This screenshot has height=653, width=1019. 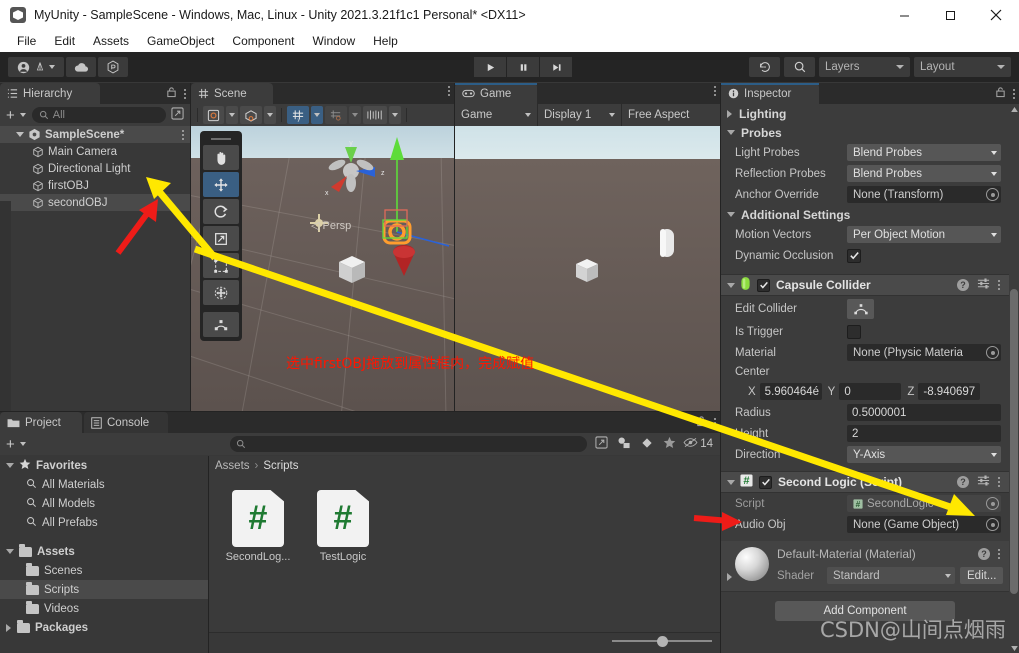 I want to click on height-input: 2, so click(x=924, y=433).